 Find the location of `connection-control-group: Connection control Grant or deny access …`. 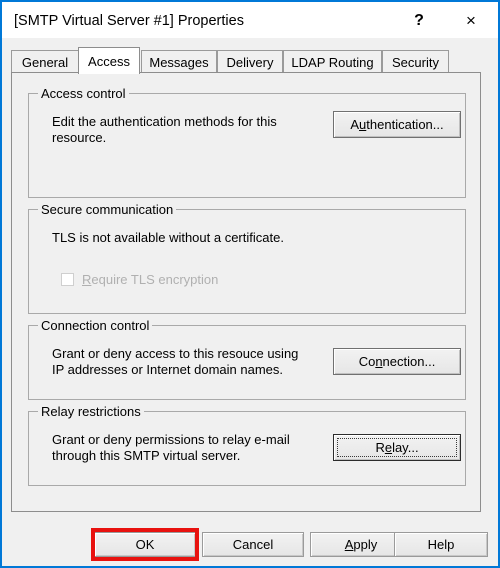

connection-control-group: Connection control Grant or deny access … is located at coordinates (247, 359).